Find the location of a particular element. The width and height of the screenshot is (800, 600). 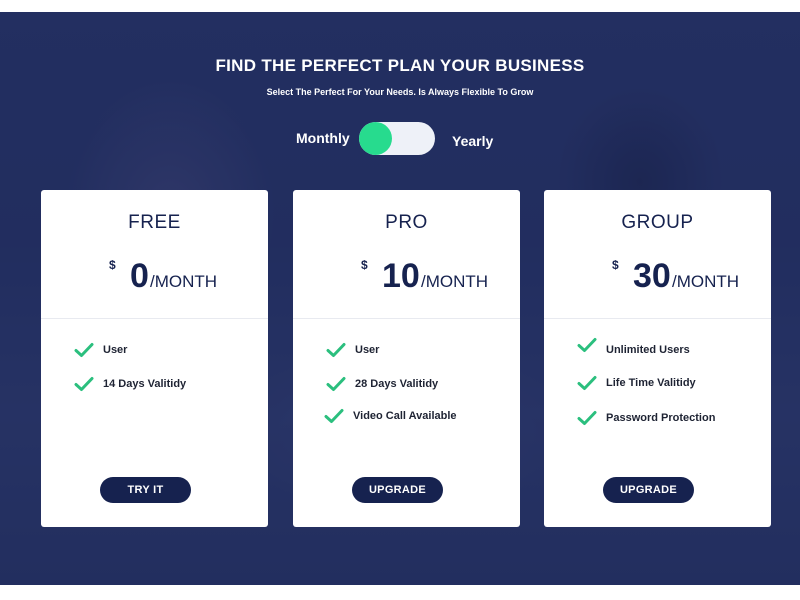

plan-header: GROUP $ 30 /MONTH is located at coordinates (657, 254).